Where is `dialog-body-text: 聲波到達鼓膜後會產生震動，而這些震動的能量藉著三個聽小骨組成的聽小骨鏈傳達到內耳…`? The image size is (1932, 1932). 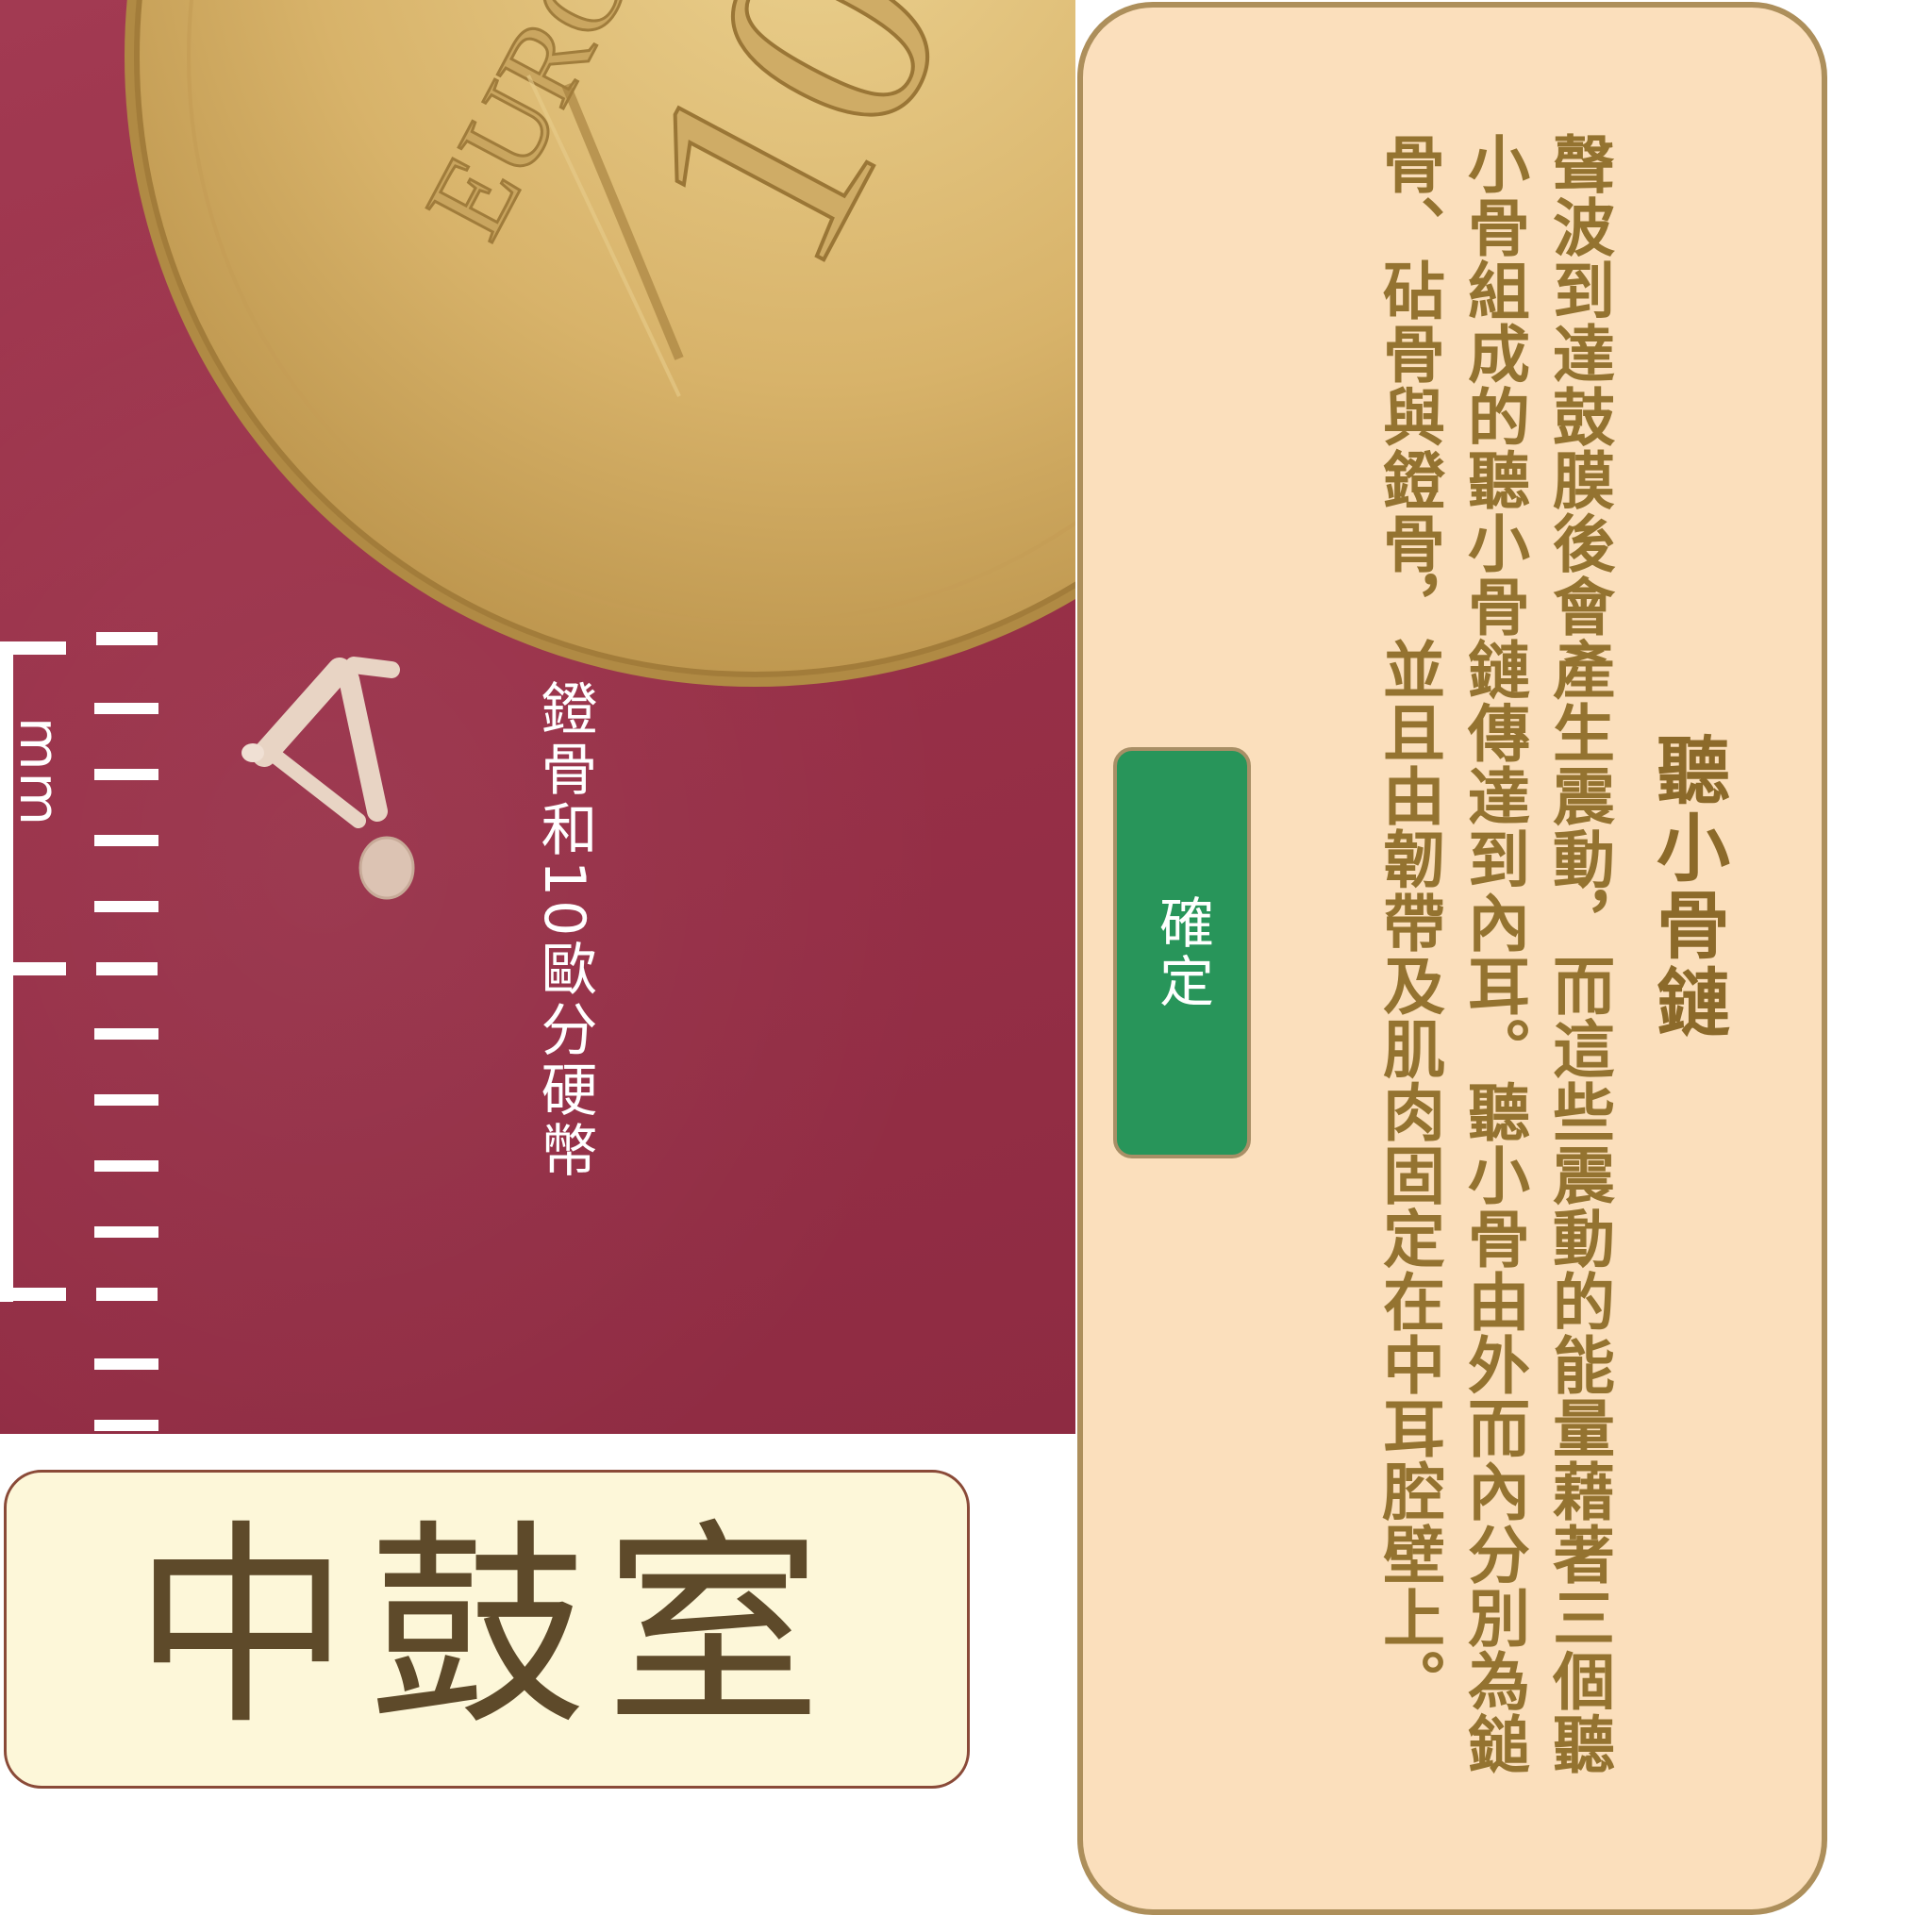
dialog-body-text: 聲波到達鼓膜後會產生震動，而這些震動的能量藉著三個聽小骨組成的聽小骨鏈傳達到內耳… is located at coordinates (1494, 953).